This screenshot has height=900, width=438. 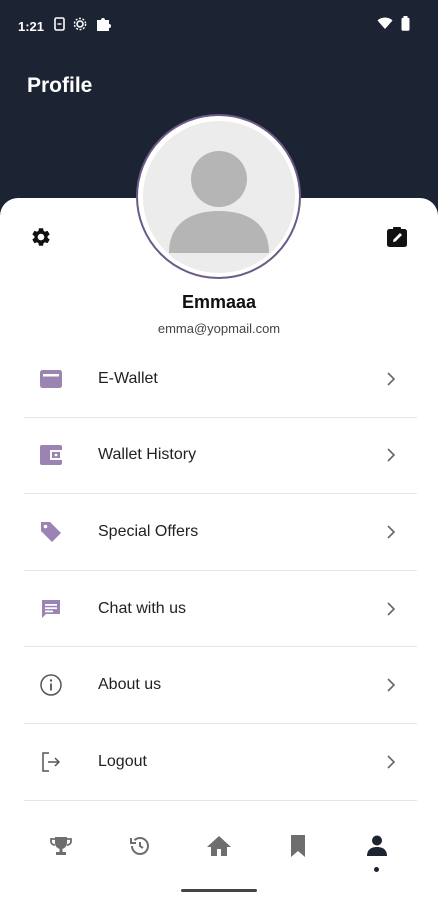 I want to click on sim-icon, so click(x=59, y=26).